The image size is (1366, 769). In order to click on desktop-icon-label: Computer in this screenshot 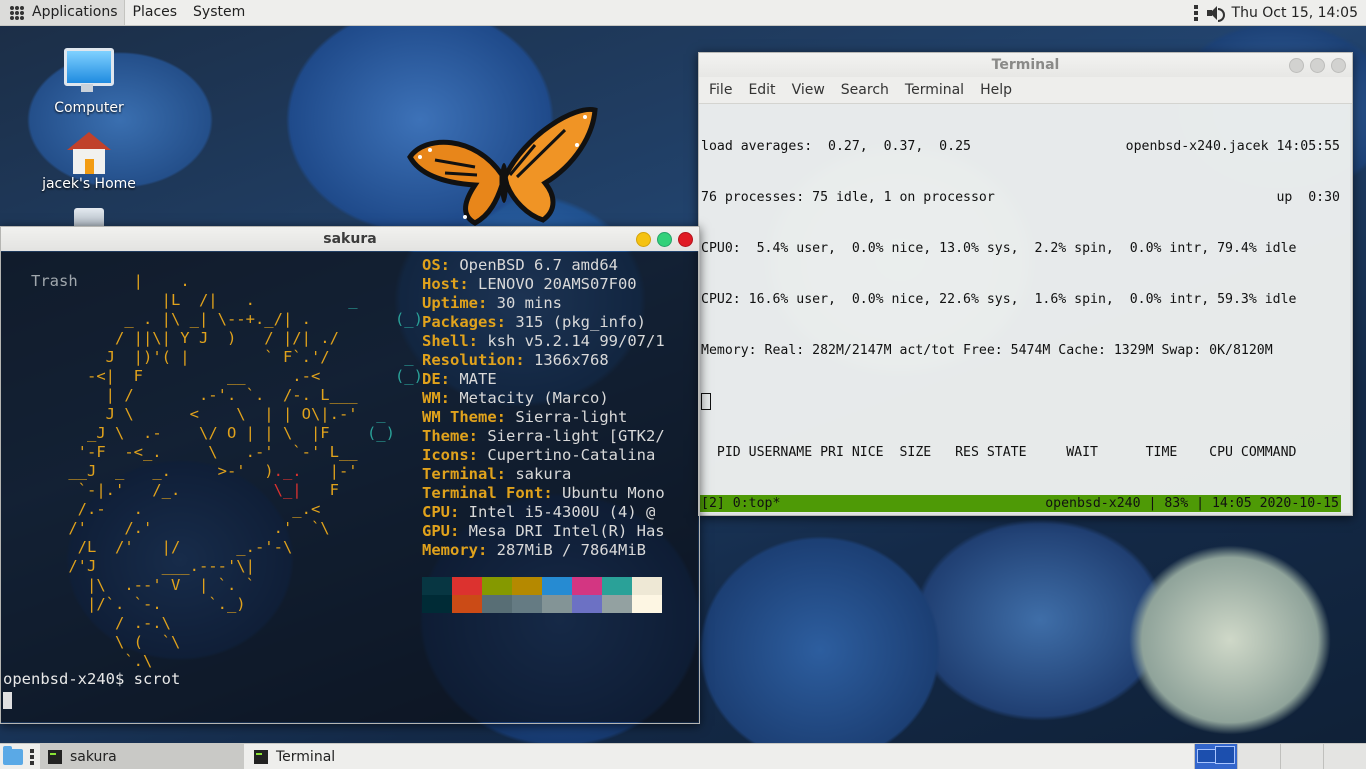, I will do `click(89, 108)`.